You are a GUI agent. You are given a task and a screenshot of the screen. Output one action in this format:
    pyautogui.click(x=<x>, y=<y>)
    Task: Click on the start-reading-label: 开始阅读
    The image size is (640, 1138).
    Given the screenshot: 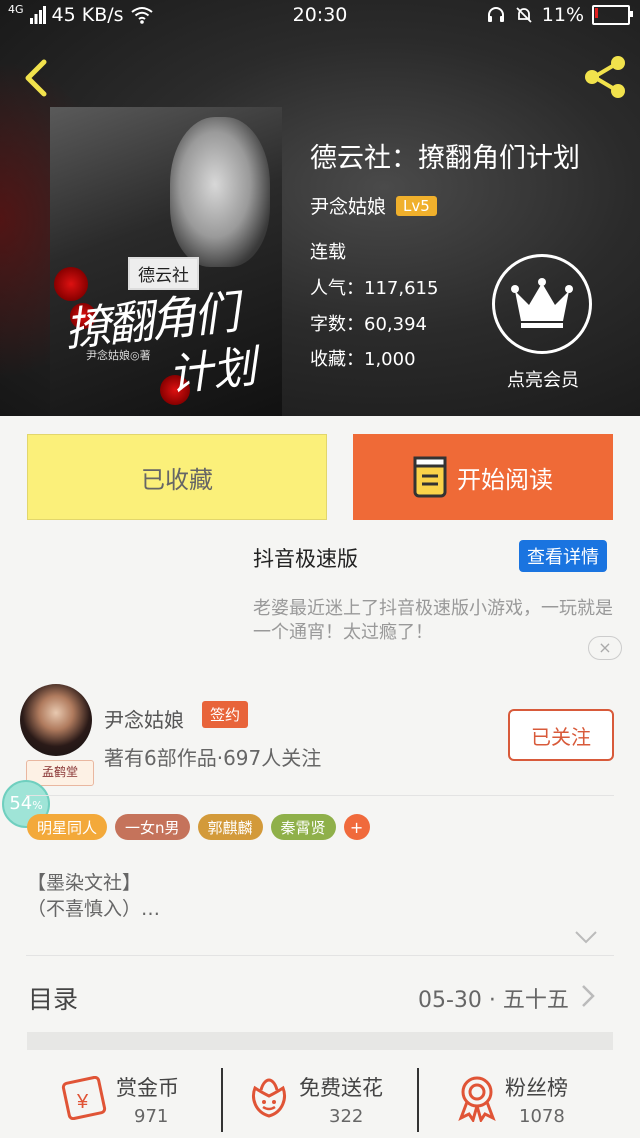 What is the action you would take?
    pyautogui.click(x=505, y=479)
    